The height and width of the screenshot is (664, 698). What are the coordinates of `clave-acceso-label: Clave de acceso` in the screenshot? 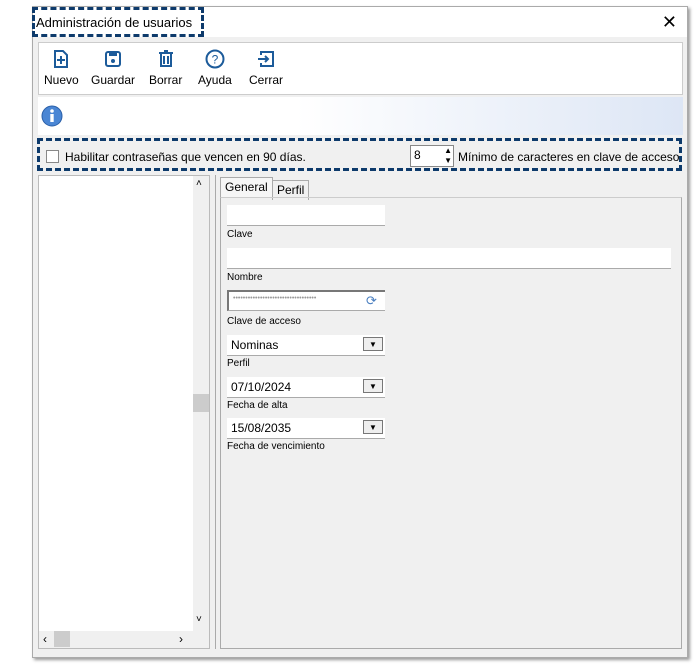 It's located at (264, 321).